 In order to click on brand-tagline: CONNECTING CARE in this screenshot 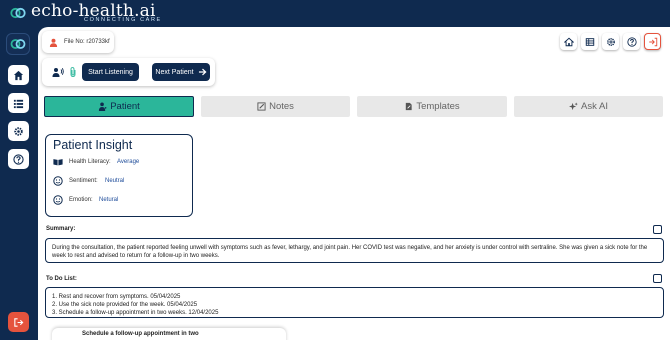, I will do `click(123, 20)`.